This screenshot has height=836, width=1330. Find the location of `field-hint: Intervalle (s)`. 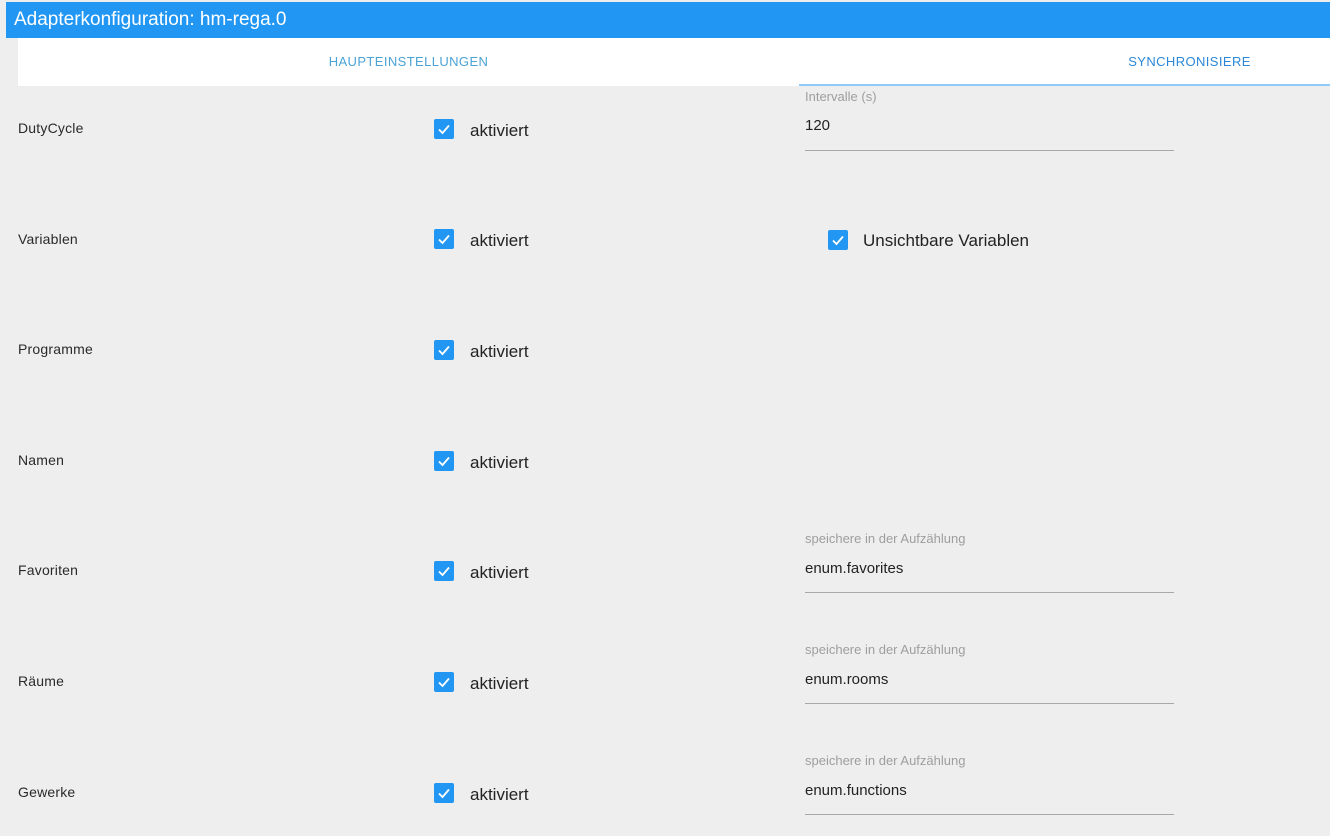

field-hint: Intervalle (s) is located at coordinates (841, 96).